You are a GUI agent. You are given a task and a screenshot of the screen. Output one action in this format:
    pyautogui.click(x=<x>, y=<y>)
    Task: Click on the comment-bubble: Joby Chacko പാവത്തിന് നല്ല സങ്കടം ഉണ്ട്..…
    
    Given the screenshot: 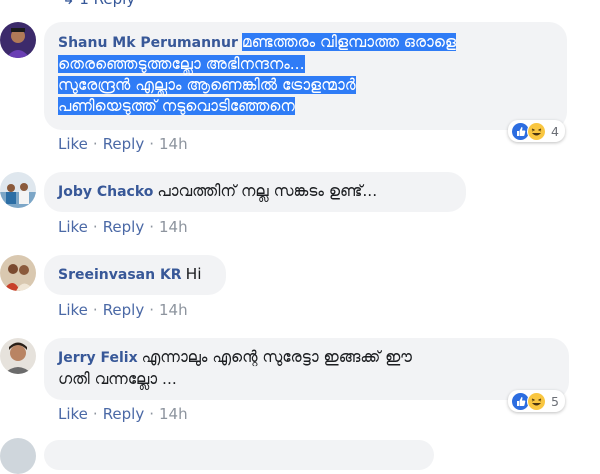 What is the action you would take?
    pyautogui.click(x=255, y=192)
    